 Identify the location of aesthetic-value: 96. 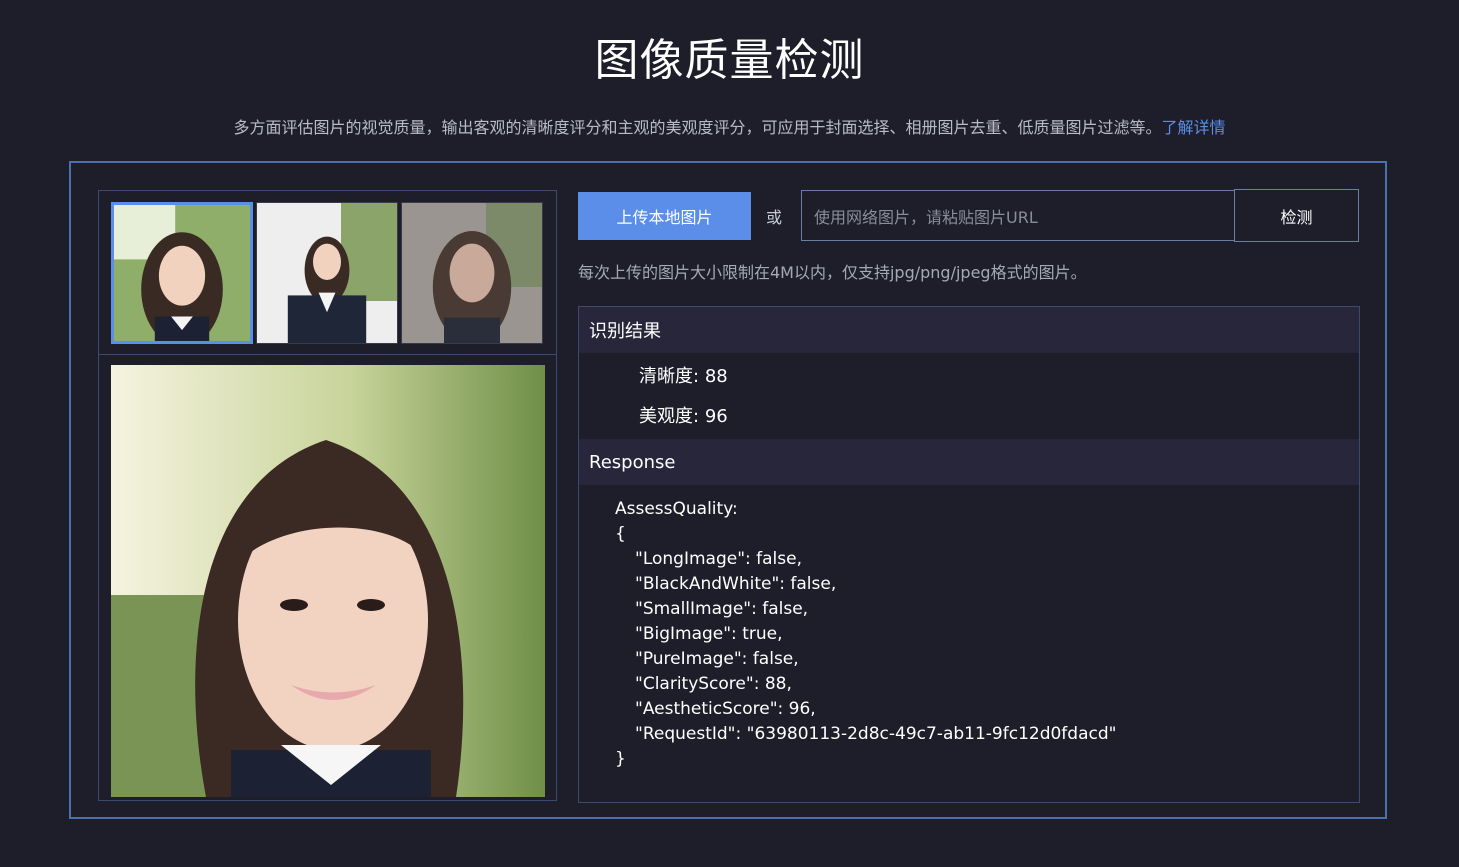
(716, 416).